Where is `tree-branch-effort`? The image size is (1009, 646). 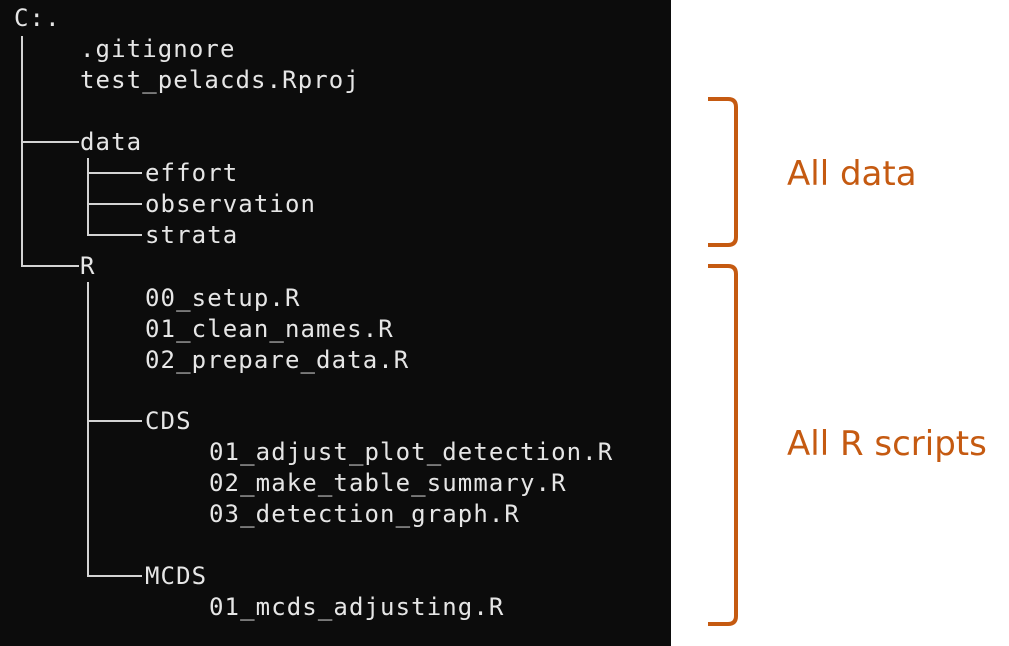 tree-branch-effort is located at coordinates (114, 173).